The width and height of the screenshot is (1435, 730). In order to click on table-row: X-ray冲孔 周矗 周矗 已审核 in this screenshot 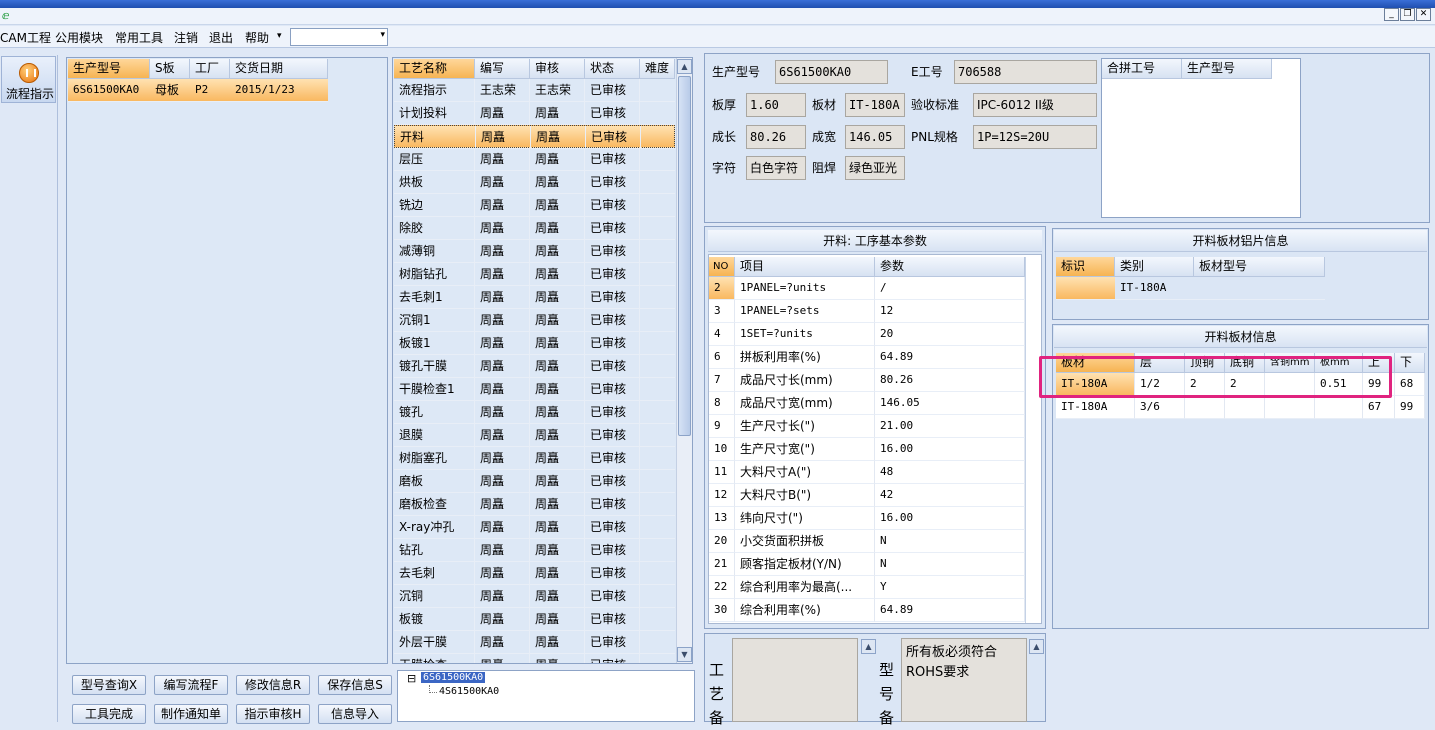, I will do `click(534, 527)`.